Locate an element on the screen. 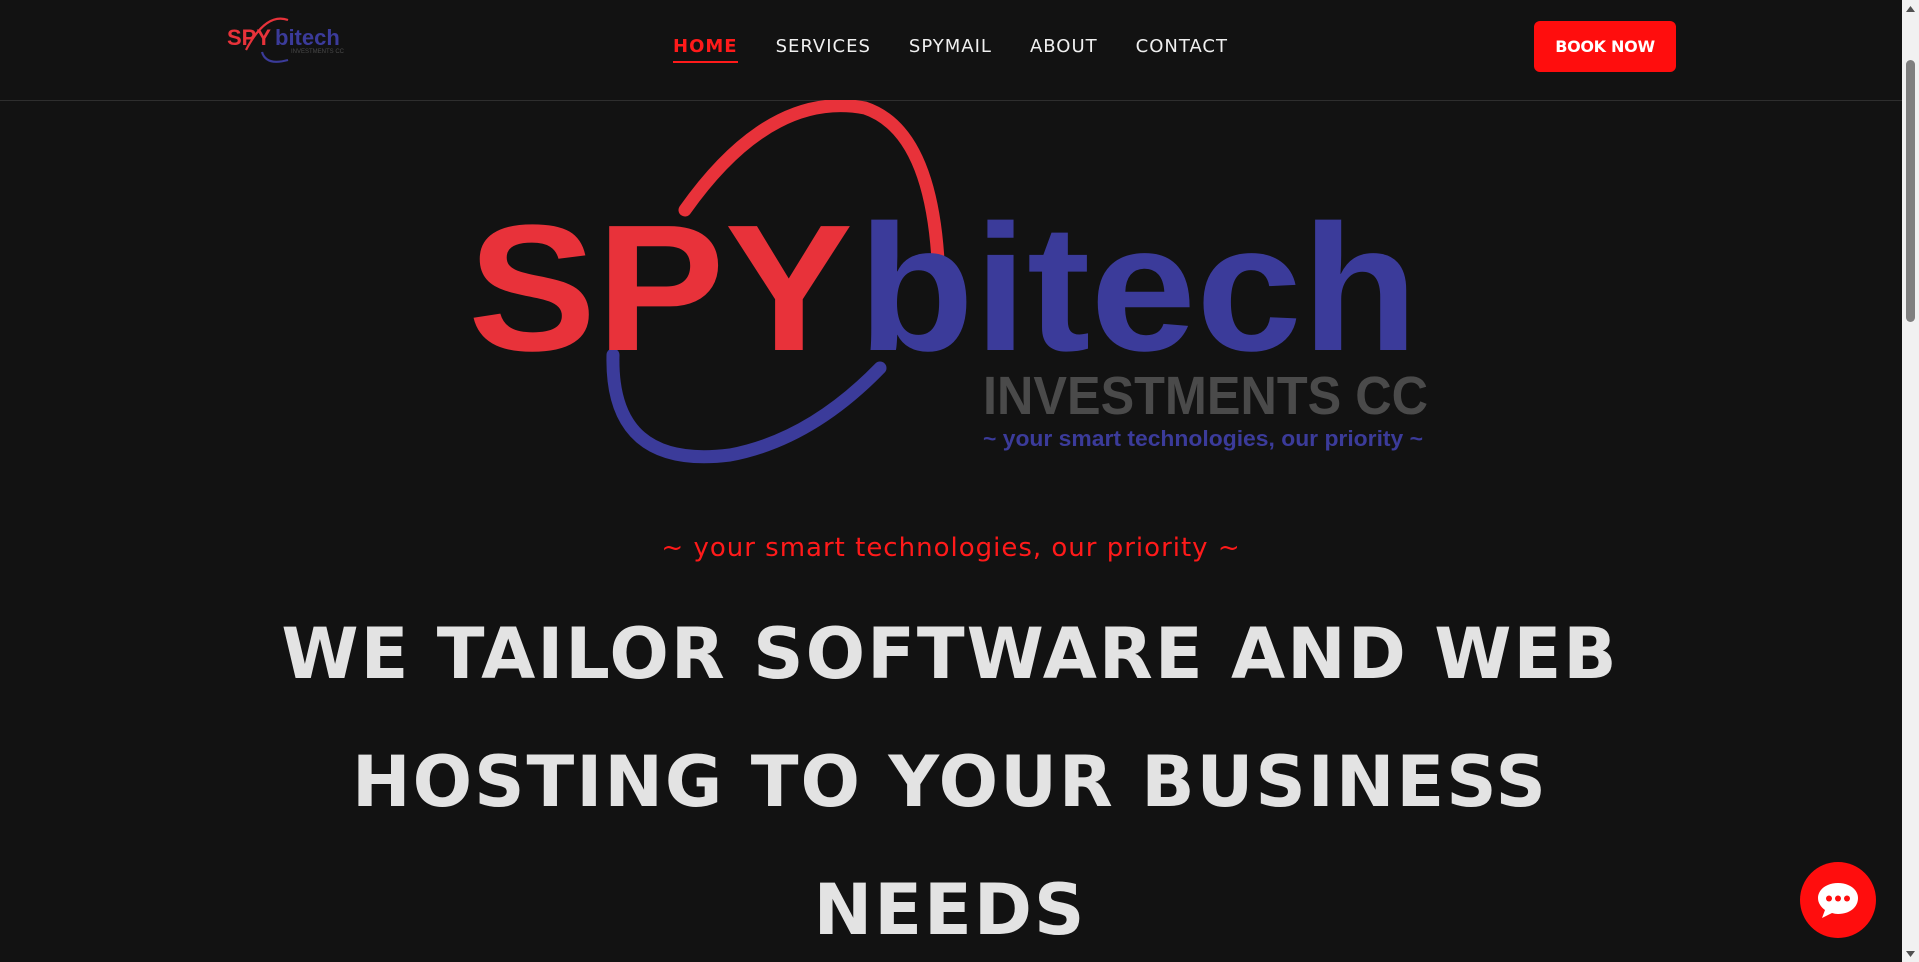 The height and width of the screenshot is (962, 1919). scrollbar-thumb is located at coordinates (1910, 191).